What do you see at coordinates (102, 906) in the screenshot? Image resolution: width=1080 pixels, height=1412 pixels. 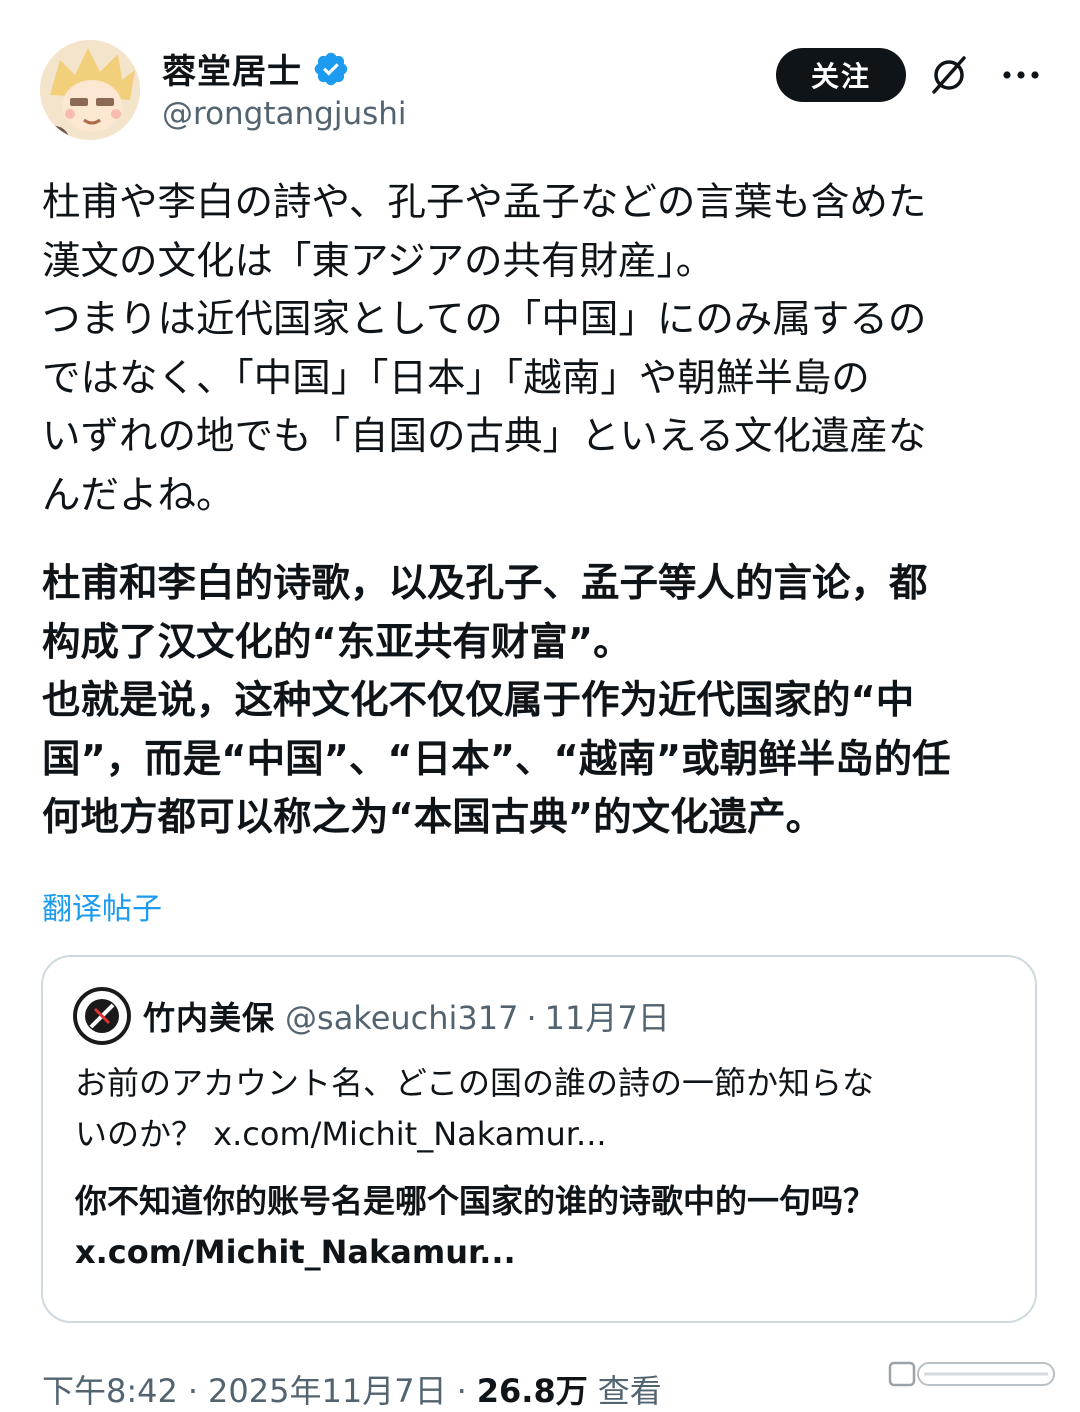 I see `translate-post-link: 翻译帖子` at bounding box center [102, 906].